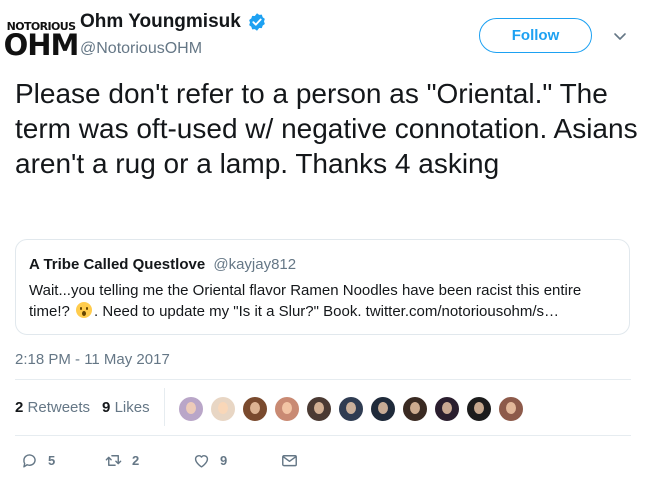 The height and width of the screenshot is (501, 653). What do you see at coordinates (160, 22) in the screenshot?
I see `author-name: Ohm Youngmisuk` at bounding box center [160, 22].